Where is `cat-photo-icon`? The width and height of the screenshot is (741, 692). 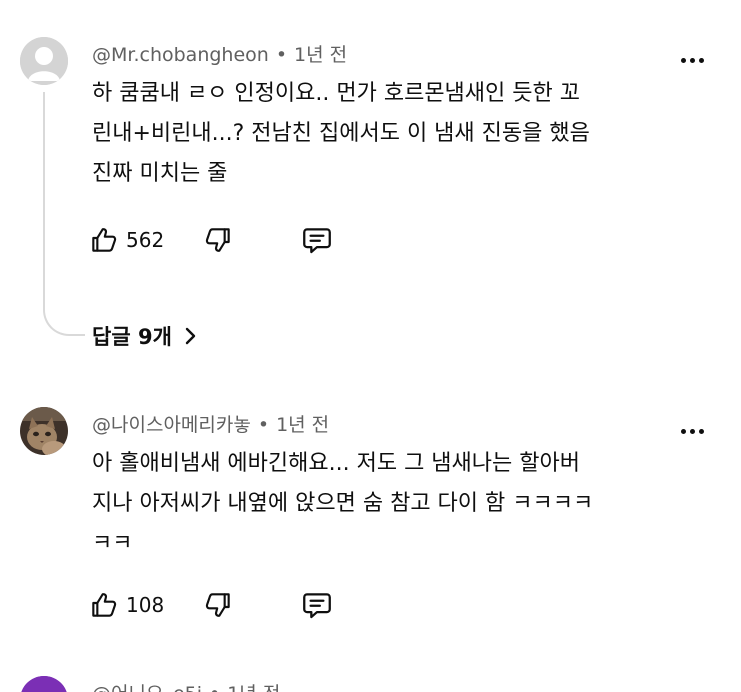 cat-photo-icon is located at coordinates (44, 431).